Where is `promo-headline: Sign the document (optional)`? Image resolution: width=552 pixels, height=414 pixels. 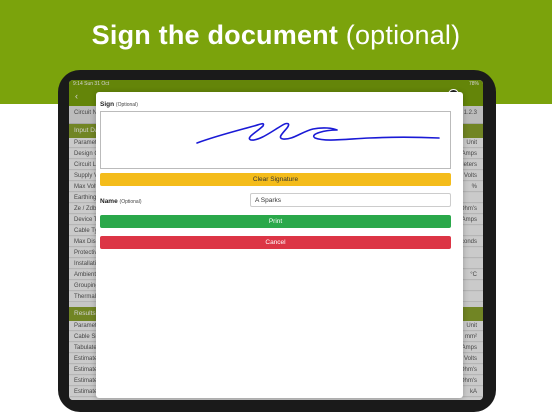
promo-headline: Sign the document (optional) is located at coordinates (276, 35).